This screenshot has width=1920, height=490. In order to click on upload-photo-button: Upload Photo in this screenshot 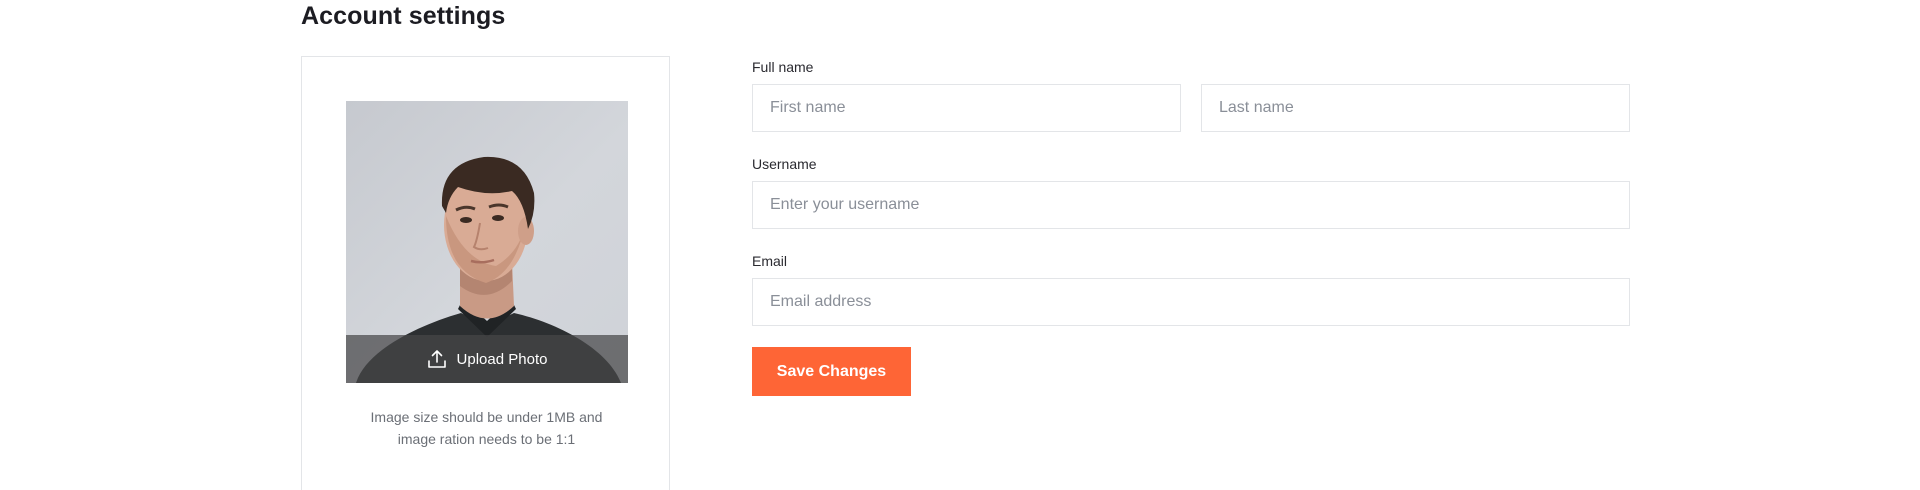, I will do `click(487, 359)`.